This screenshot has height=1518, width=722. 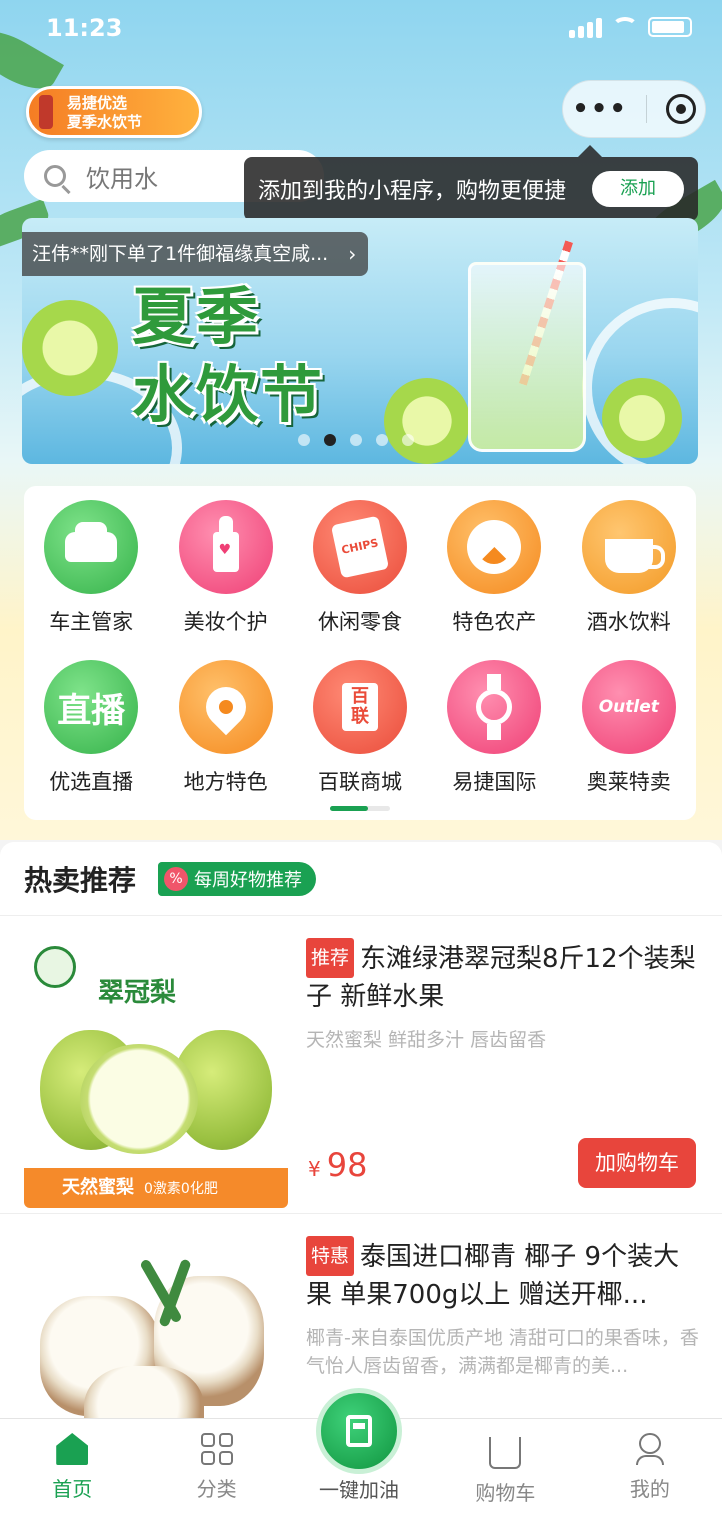 What do you see at coordinates (360, 808) in the screenshot?
I see `category-pager-indicator` at bounding box center [360, 808].